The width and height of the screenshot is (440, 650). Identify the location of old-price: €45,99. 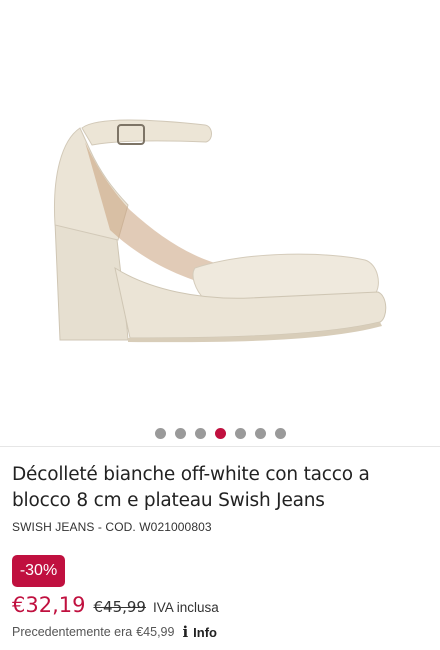
(119, 607).